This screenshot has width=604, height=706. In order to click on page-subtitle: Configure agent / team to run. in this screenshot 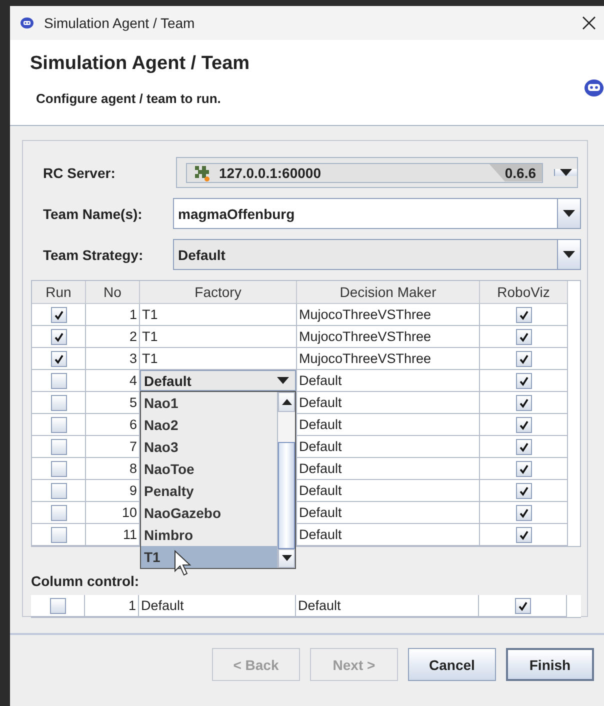, I will do `click(129, 98)`.